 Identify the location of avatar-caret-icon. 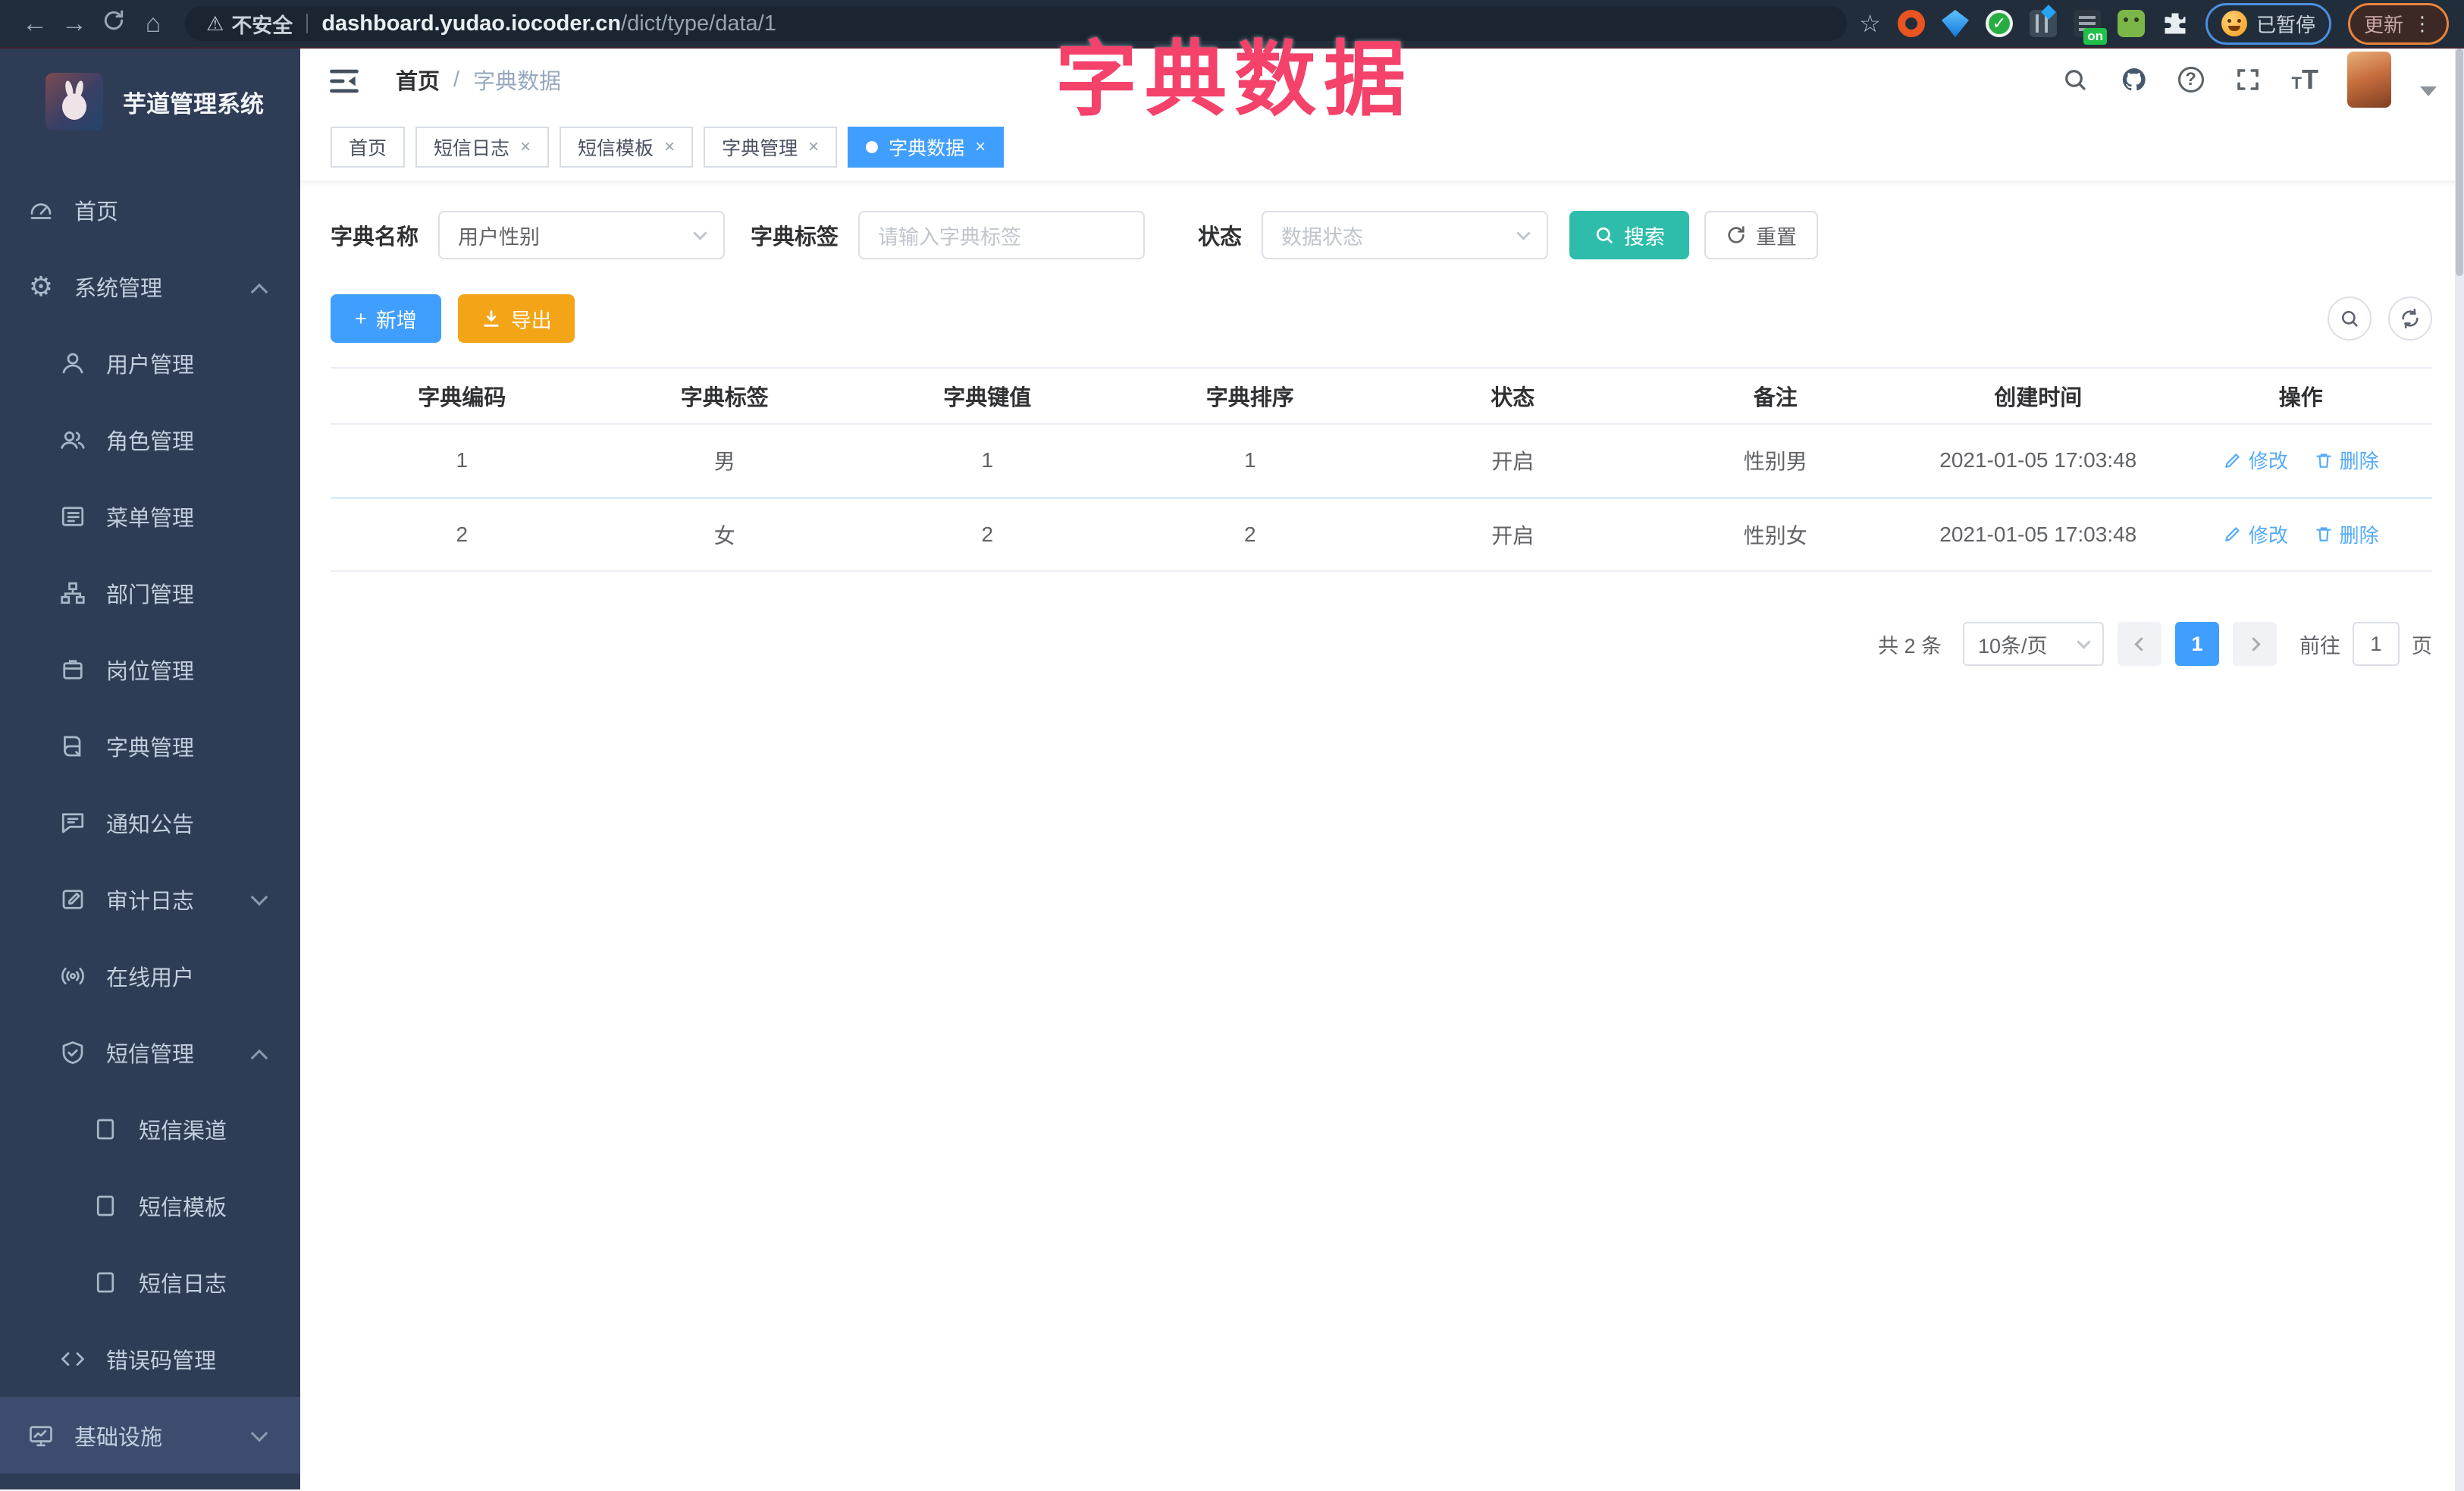
(2428, 91).